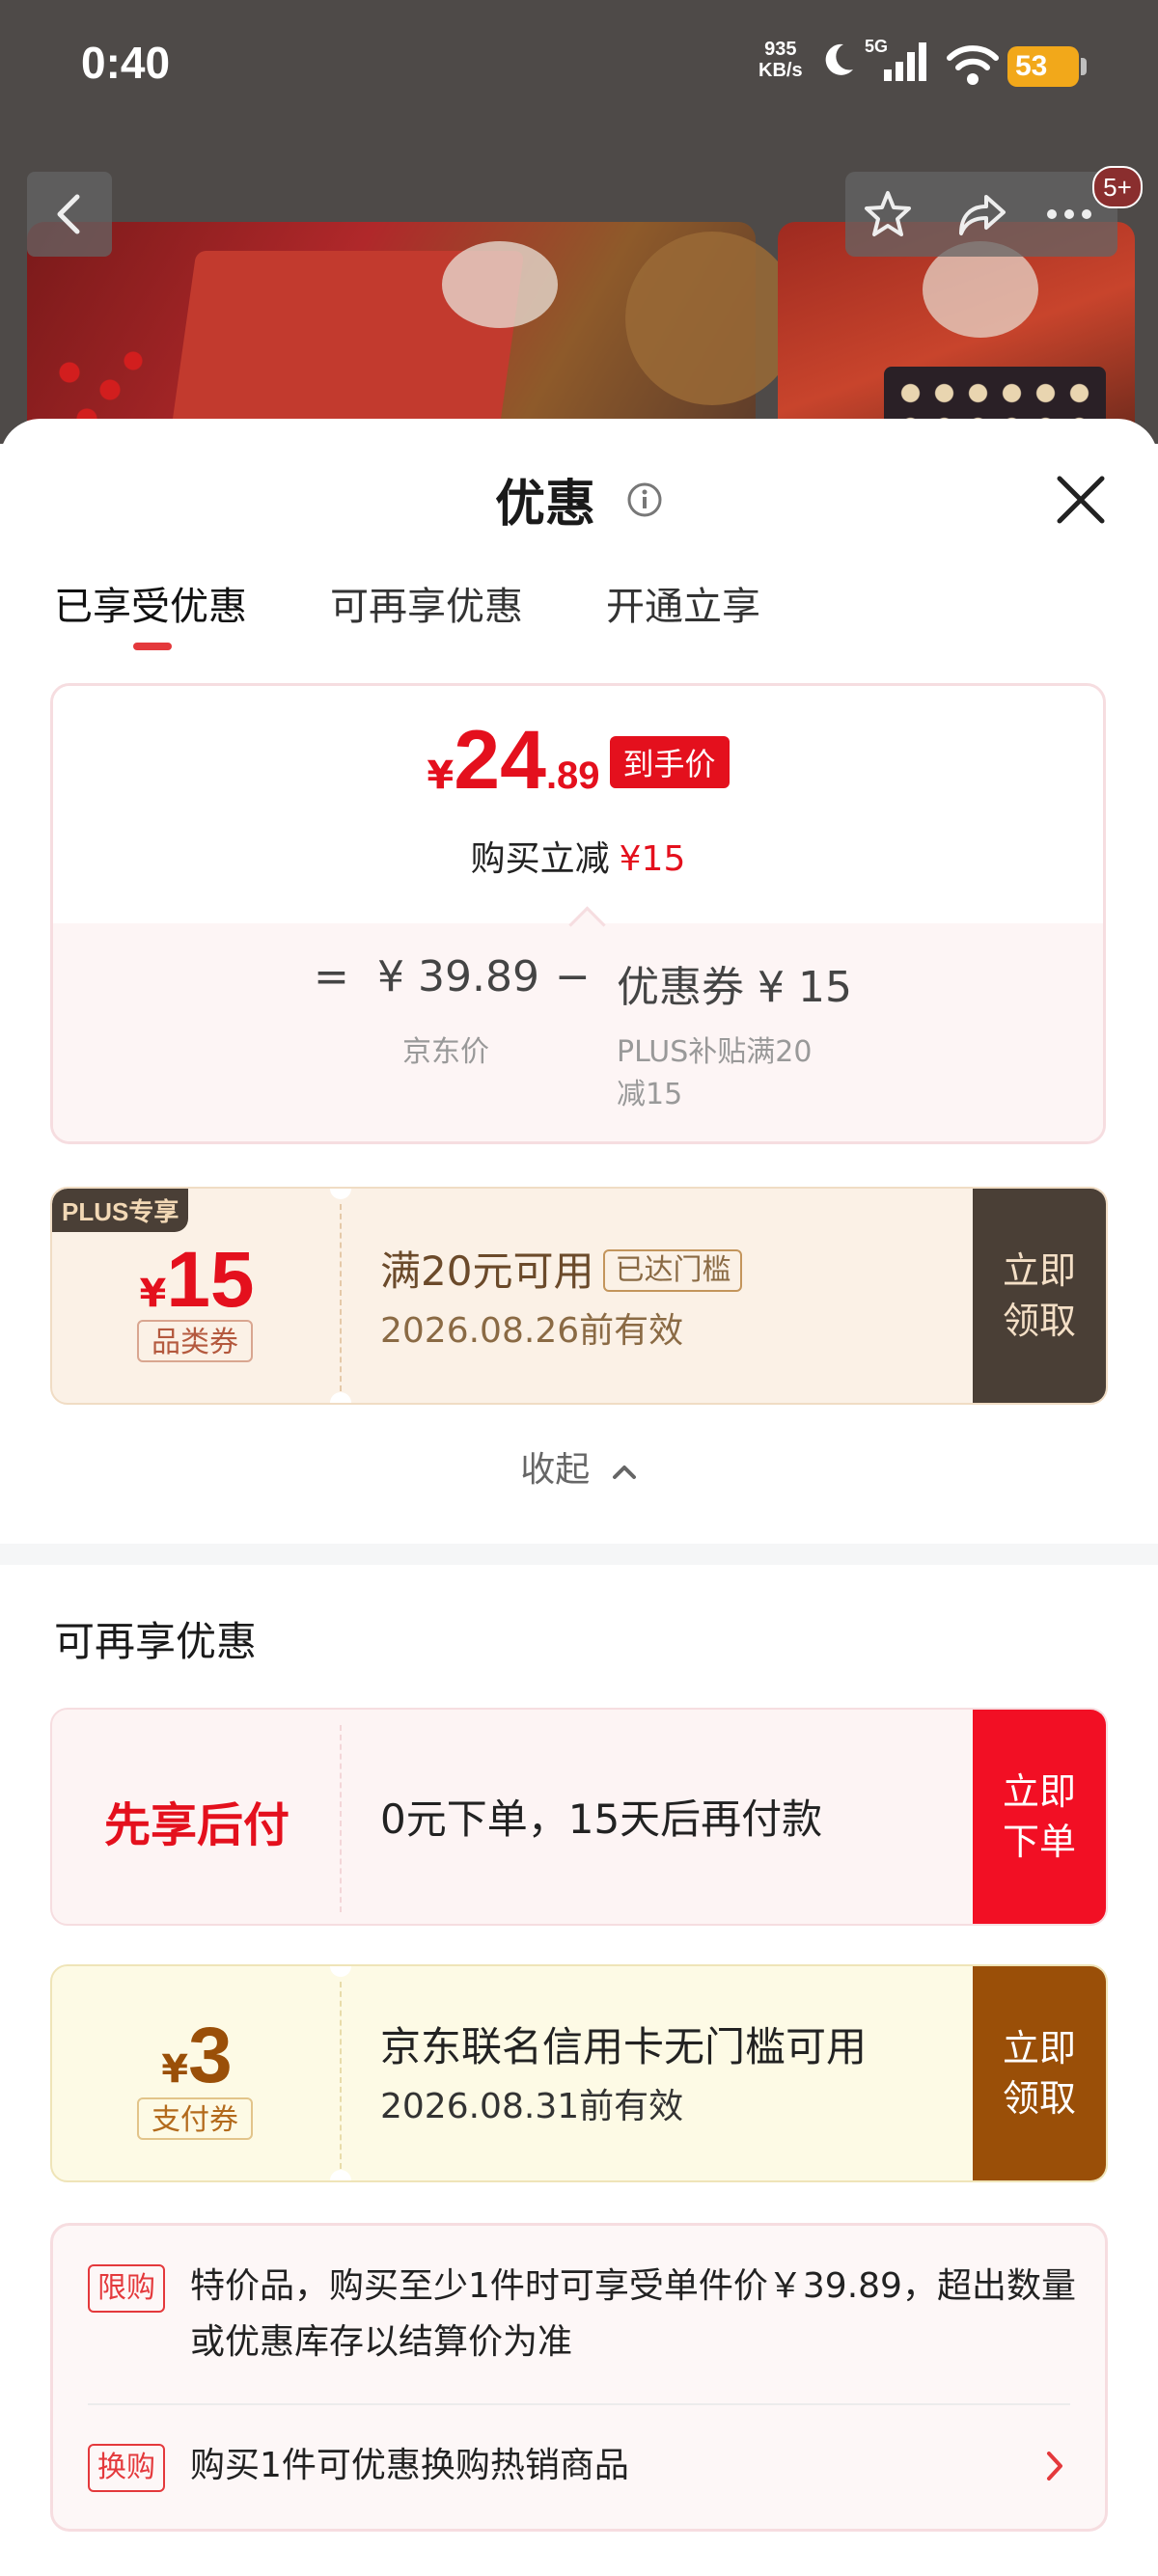 This screenshot has width=1158, height=2576. I want to click on payment-coupon-amount: ¥3, so click(197, 2056).